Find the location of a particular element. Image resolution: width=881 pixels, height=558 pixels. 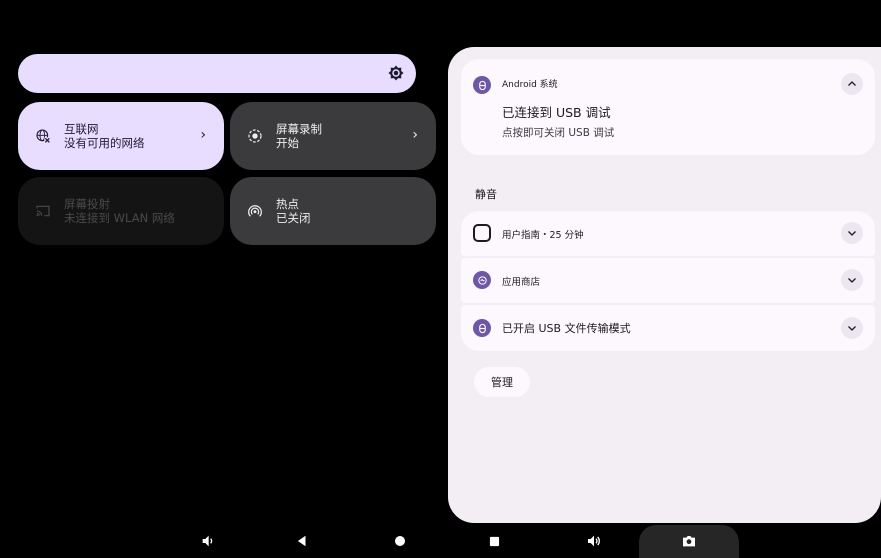

brightness-icon is located at coordinates (396, 73).